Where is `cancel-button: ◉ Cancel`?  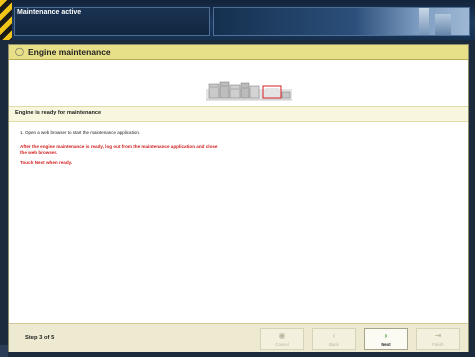 cancel-button: ◉ Cancel is located at coordinates (282, 339).